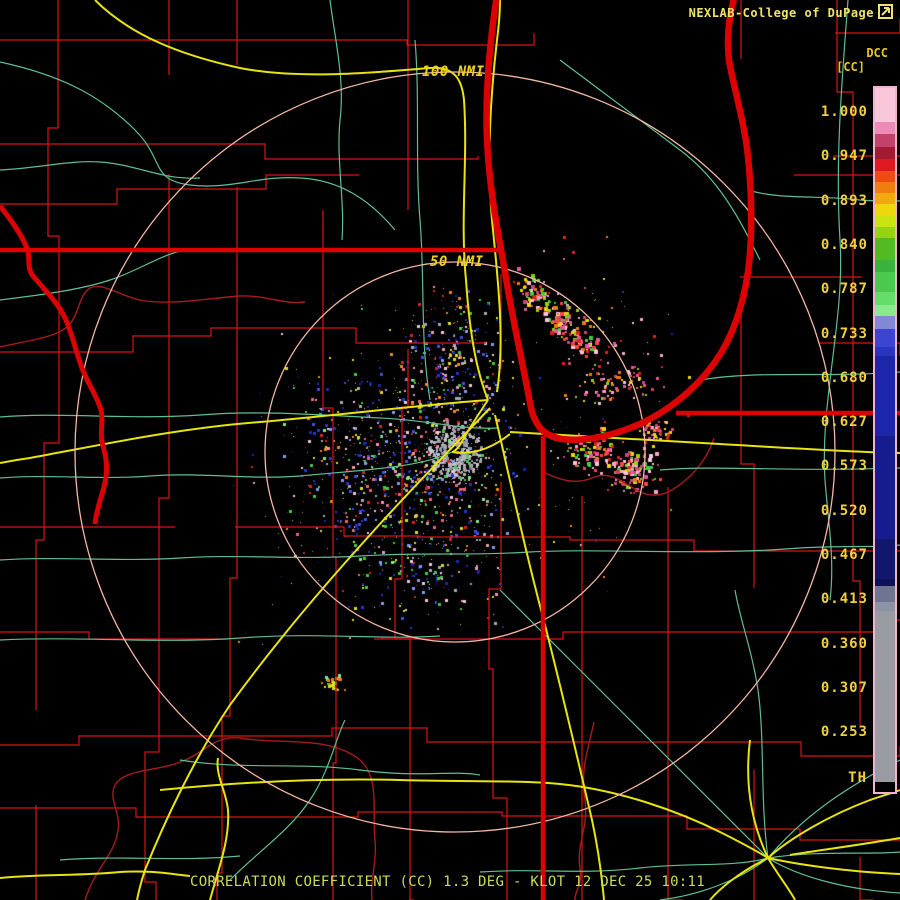 The width and height of the screenshot is (900, 900). I want to click on colorbar-tick-label: 0.520, so click(844, 510).